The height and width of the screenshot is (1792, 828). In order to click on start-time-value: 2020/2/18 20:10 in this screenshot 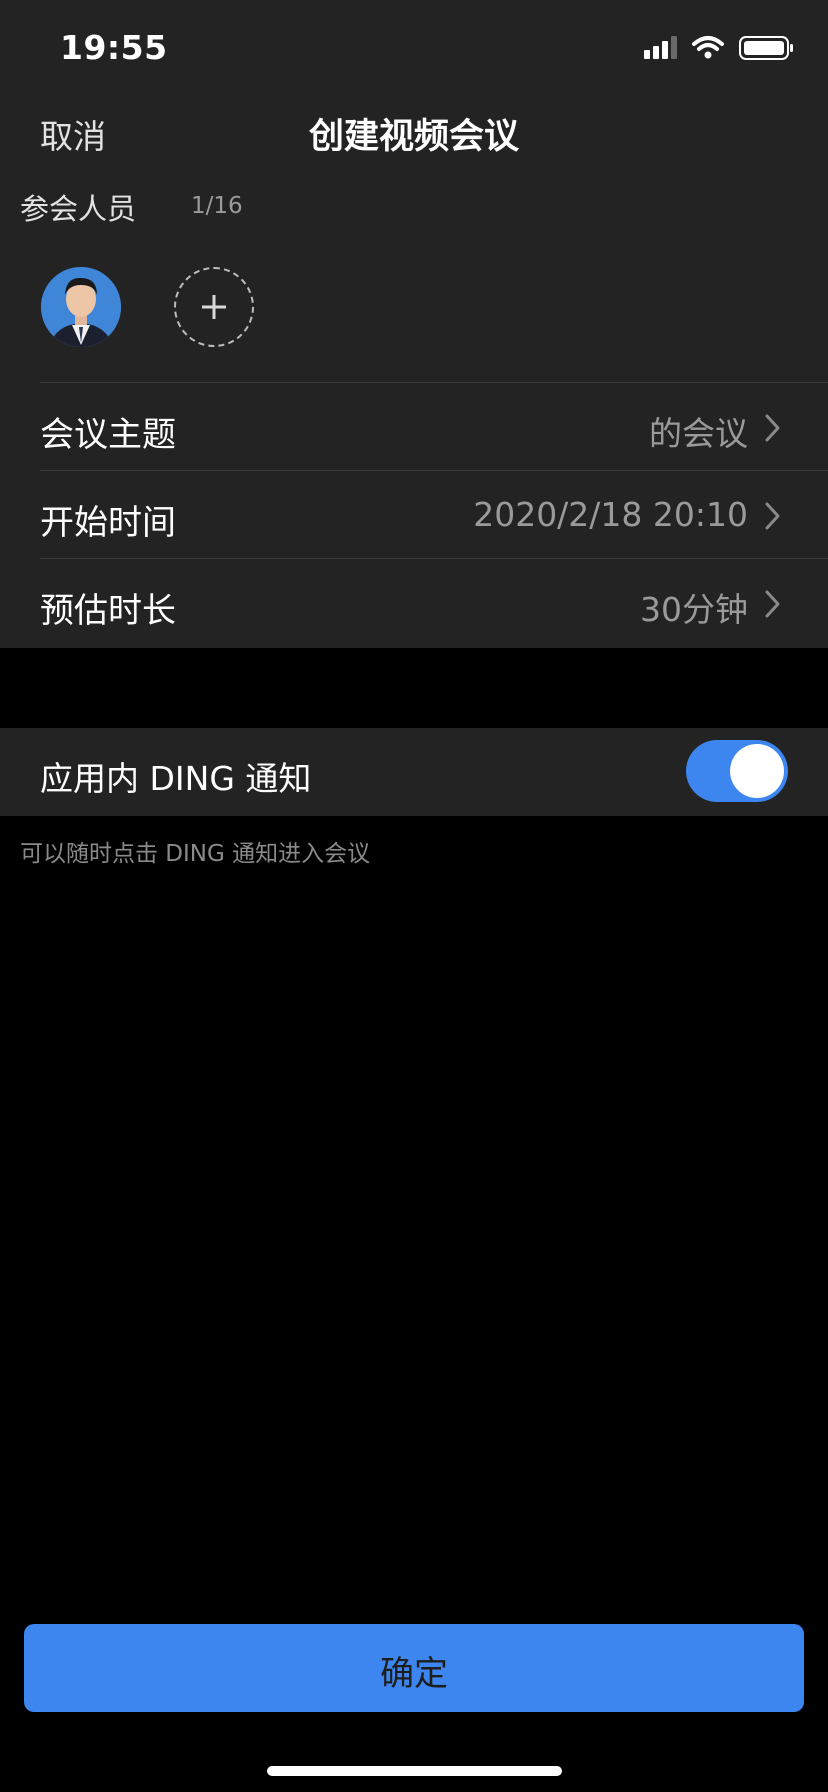, I will do `click(610, 514)`.